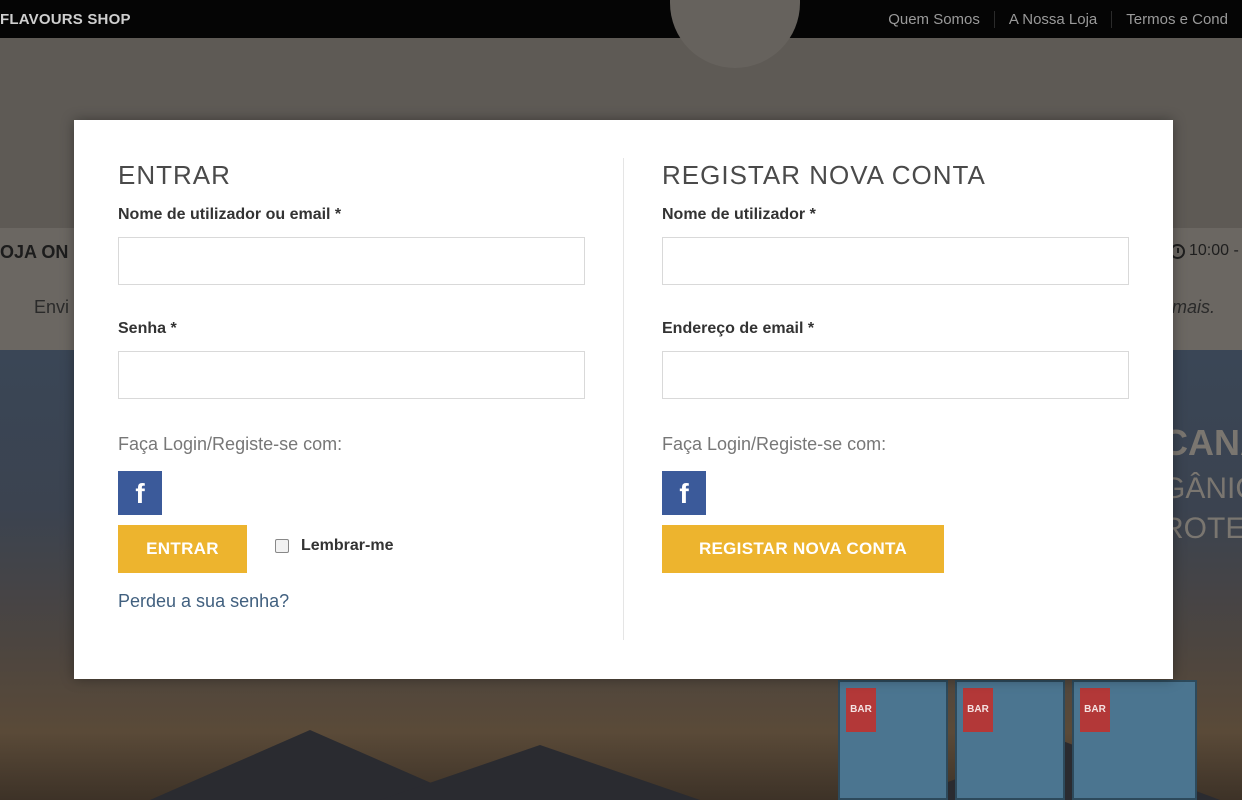 Image resolution: width=1242 pixels, height=800 pixels. Describe the element at coordinates (34, 252) in the screenshot. I see `info-band-left-text: OJA ON` at that location.